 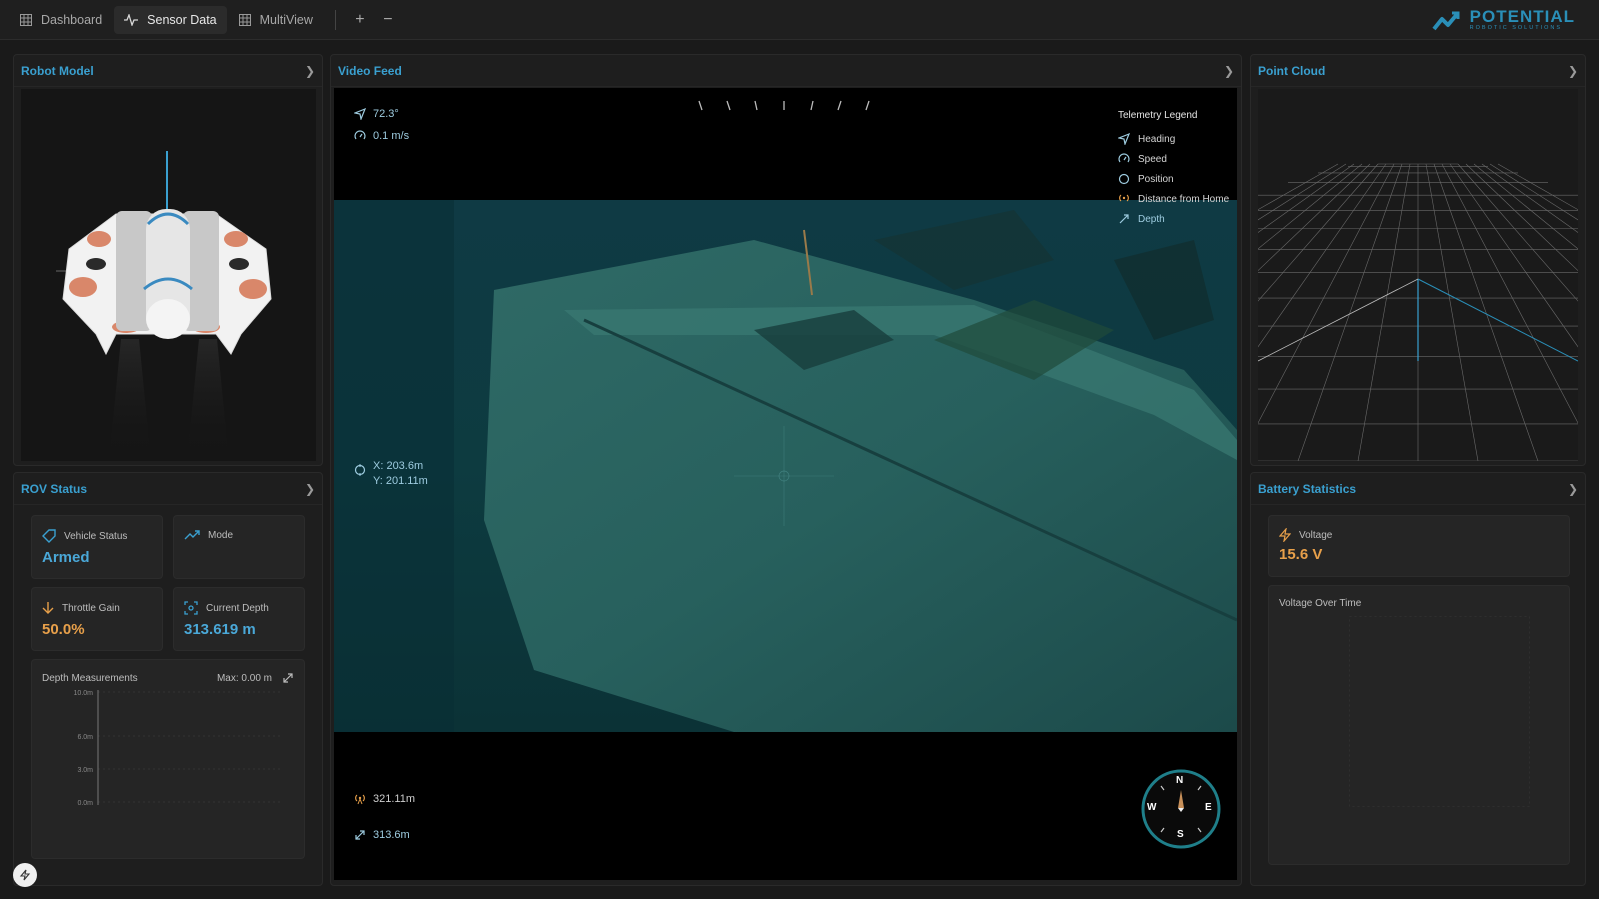 What do you see at coordinates (49, 536) in the screenshot?
I see `tag-icon` at bounding box center [49, 536].